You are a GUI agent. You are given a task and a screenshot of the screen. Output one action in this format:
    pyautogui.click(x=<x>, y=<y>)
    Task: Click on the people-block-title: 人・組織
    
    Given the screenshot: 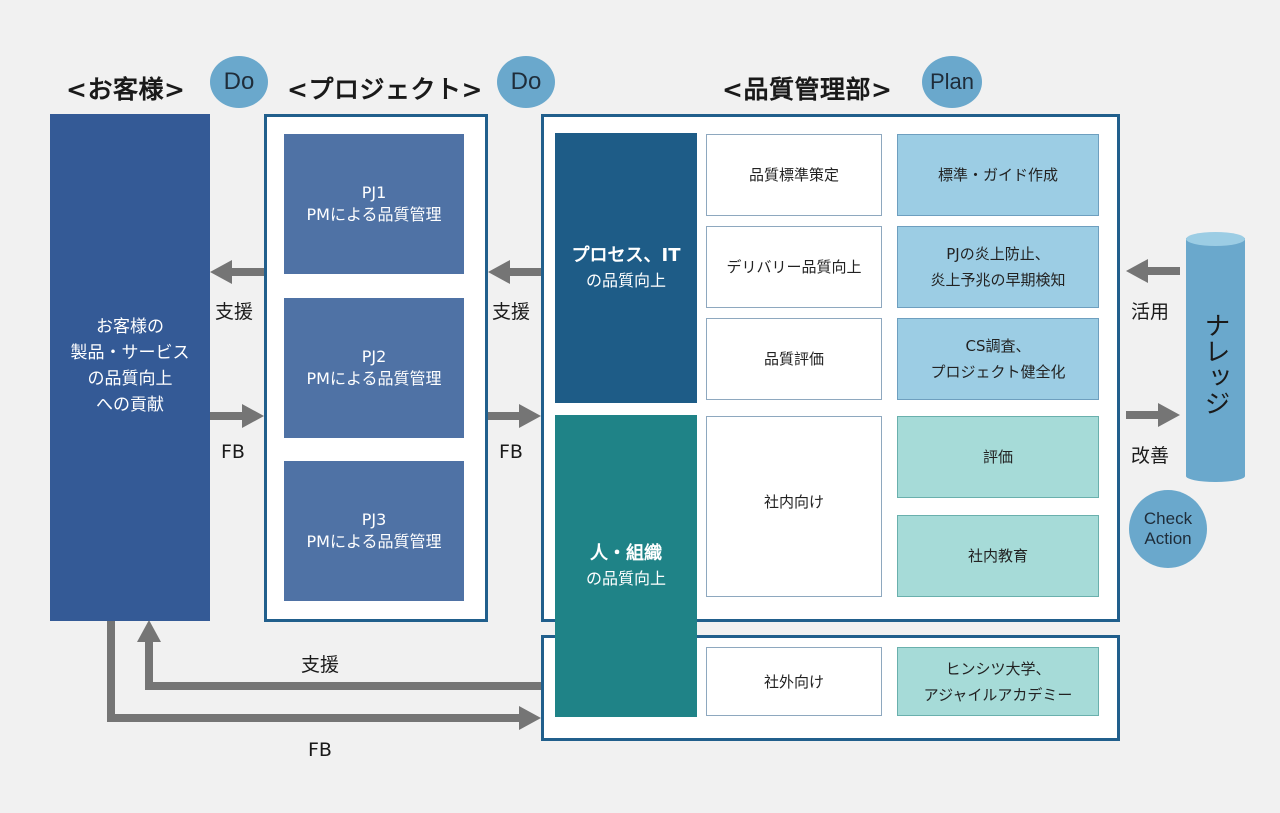 What is the action you would take?
    pyautogui.click(x=626, y=553)
    